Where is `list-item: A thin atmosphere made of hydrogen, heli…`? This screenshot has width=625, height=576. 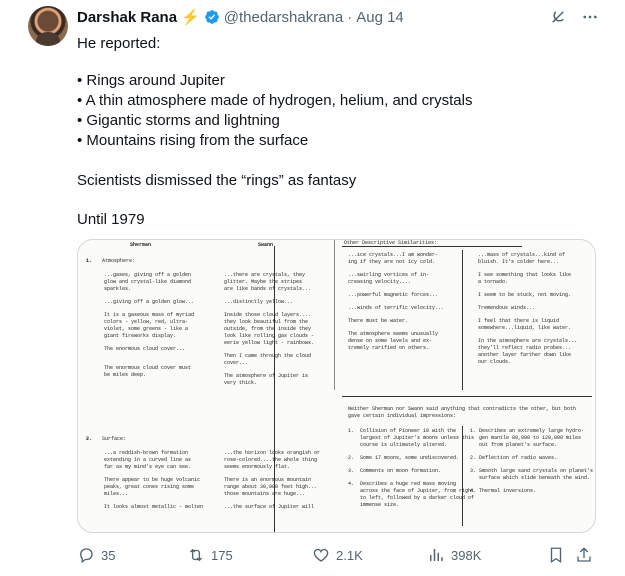 list-item: A thin atmosphere made of hydrogen, heli… is located at coordinates (275, 101).